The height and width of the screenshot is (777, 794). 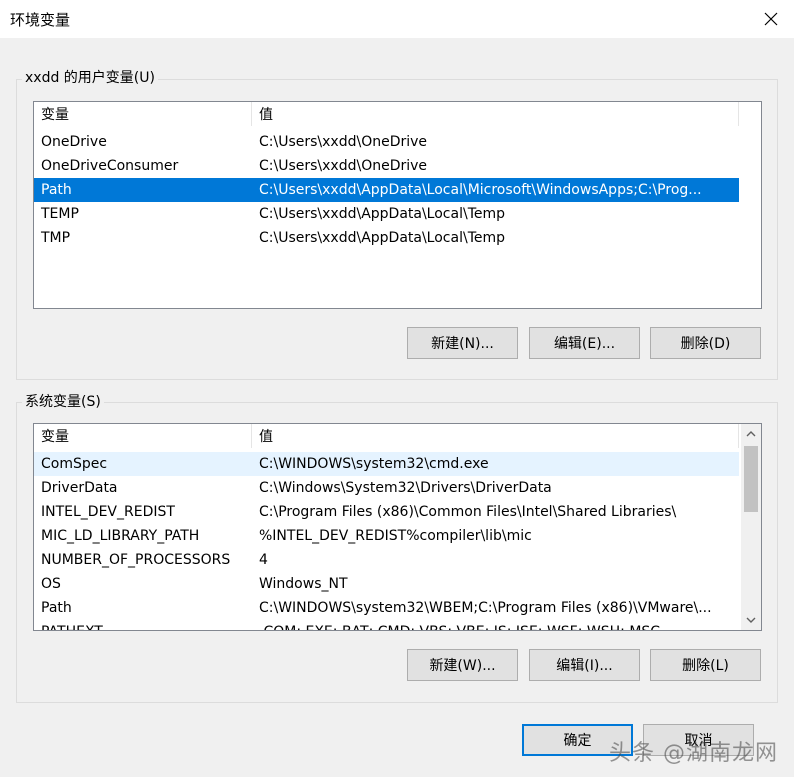 What do you see at coordinates (56, 238) in the screenshot?
I see `var-name: TMP` at bounding box center [56, 238].